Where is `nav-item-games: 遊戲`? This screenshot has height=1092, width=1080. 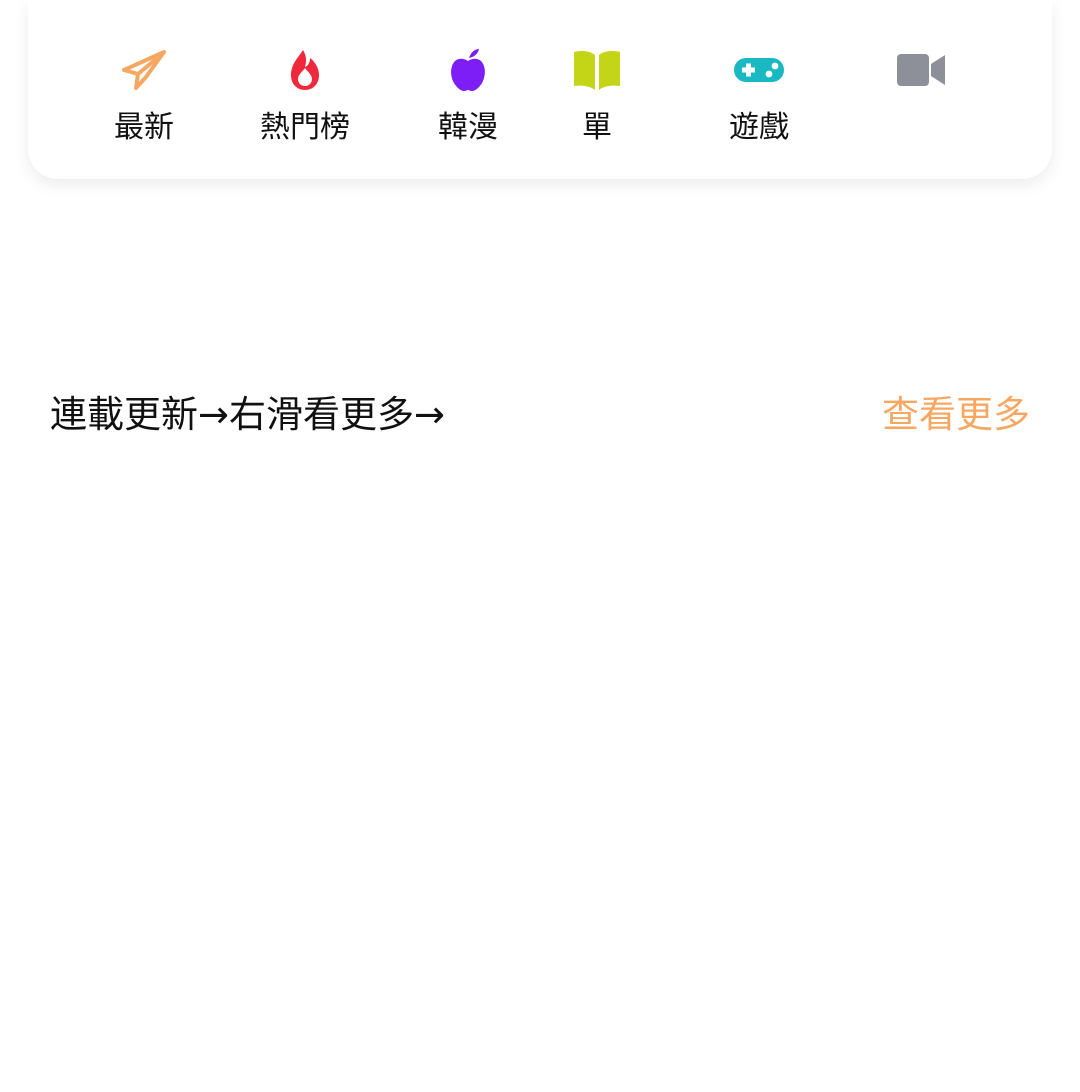 nav-item-games: 遊戲 is located at coordinates (759, 89).